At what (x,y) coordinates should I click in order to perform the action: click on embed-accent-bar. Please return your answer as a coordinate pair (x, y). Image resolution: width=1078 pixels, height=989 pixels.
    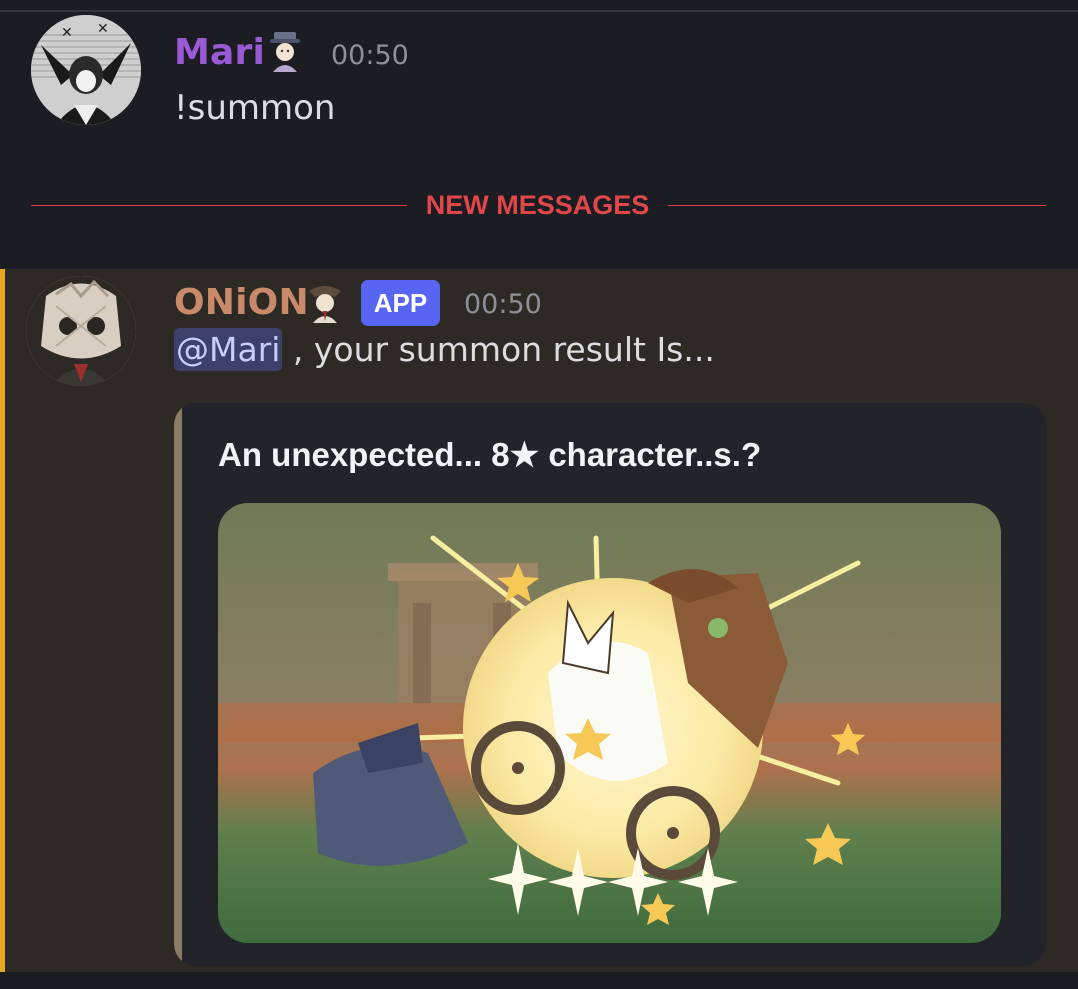
    Looking at the image, I should click on (178, 684).